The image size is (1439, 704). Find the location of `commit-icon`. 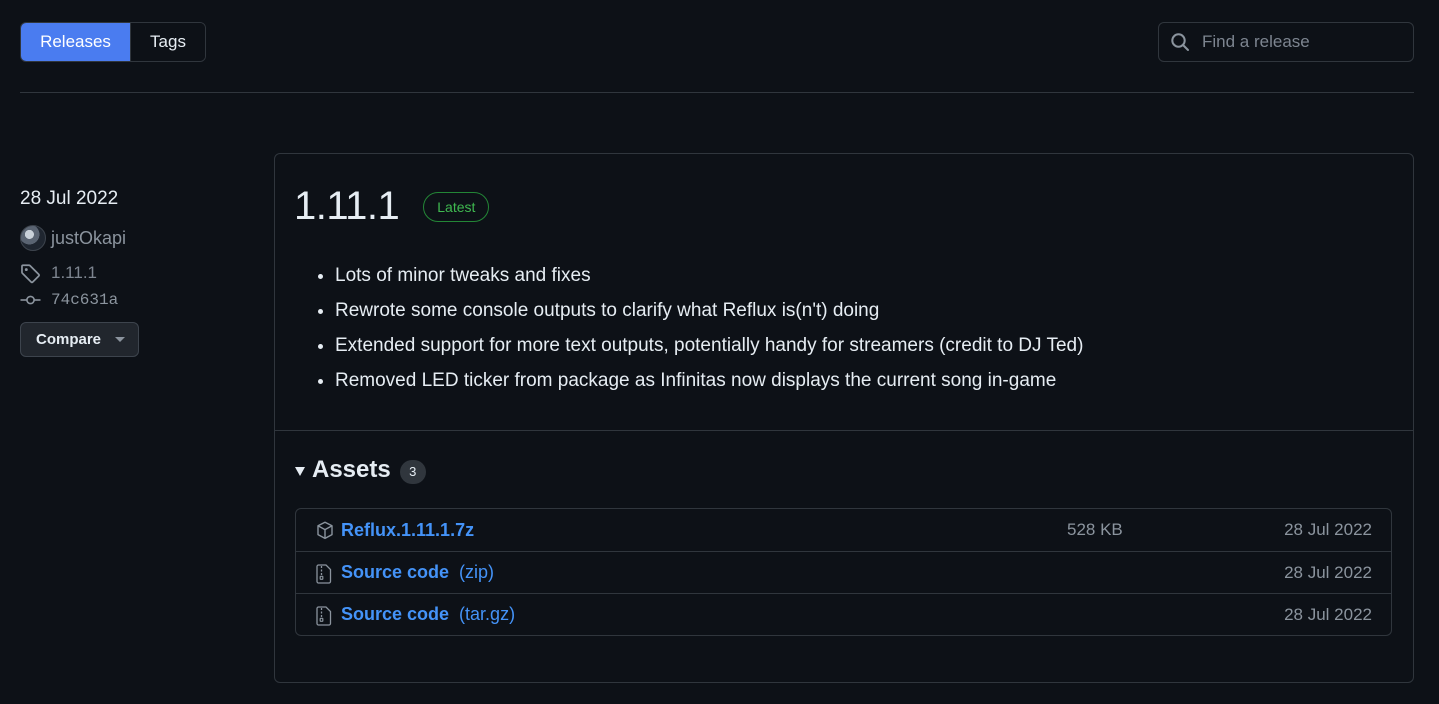

commit-icon is located at coordinates (30, 300).